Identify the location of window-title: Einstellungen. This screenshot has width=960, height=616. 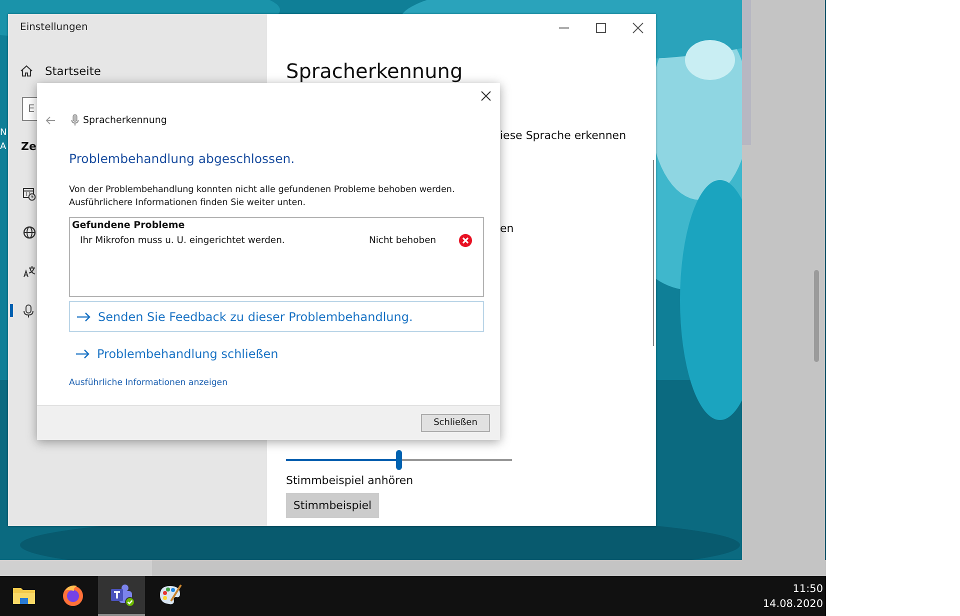
(54, 27).